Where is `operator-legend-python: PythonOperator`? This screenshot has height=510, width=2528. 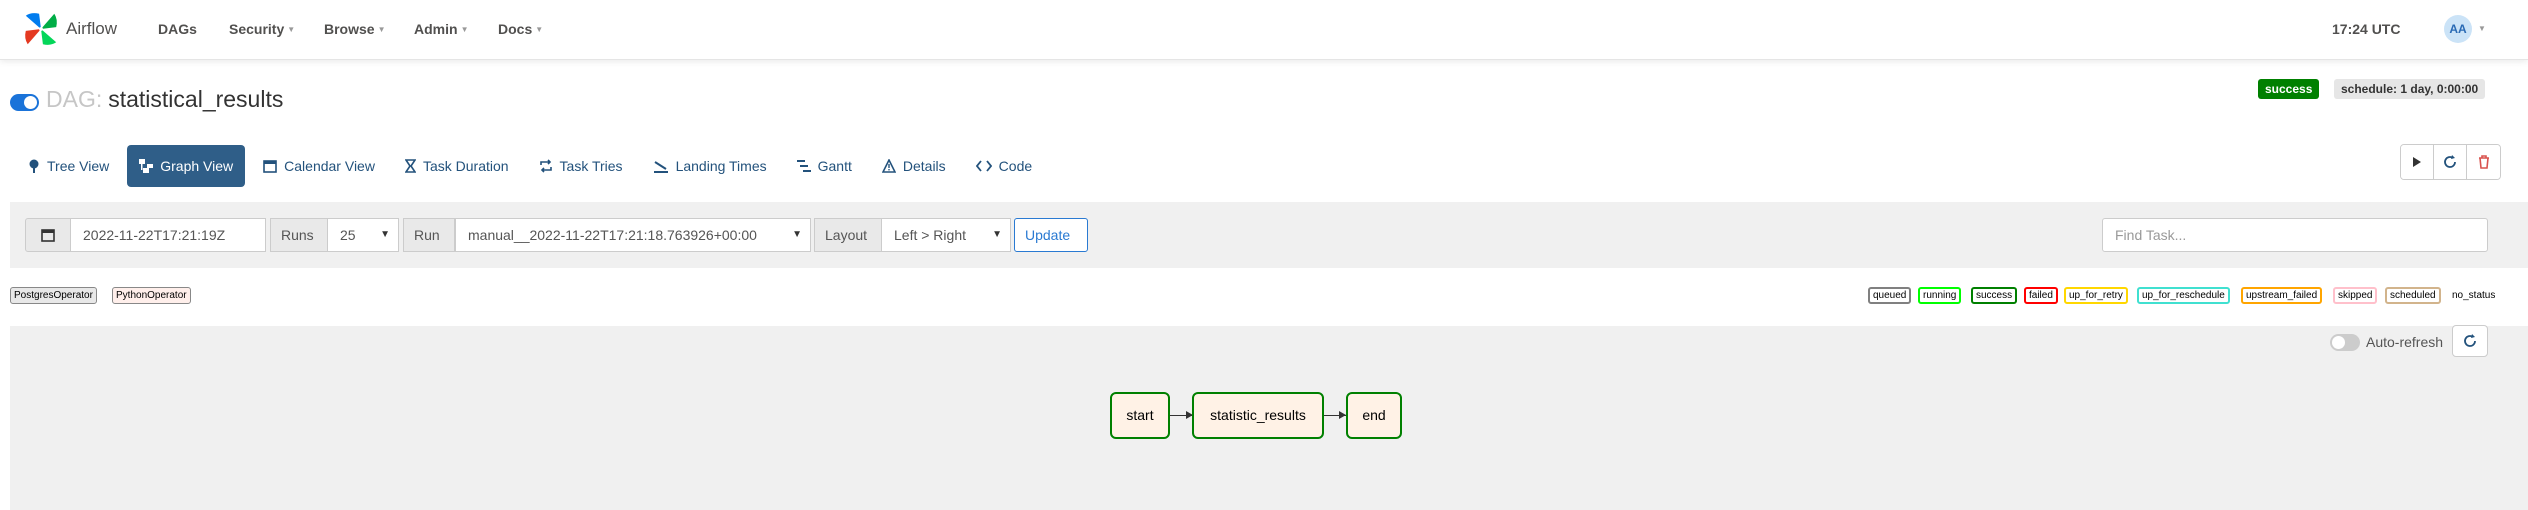 operator-legend-python: PythonOperator is located at coordinates (151, 295).